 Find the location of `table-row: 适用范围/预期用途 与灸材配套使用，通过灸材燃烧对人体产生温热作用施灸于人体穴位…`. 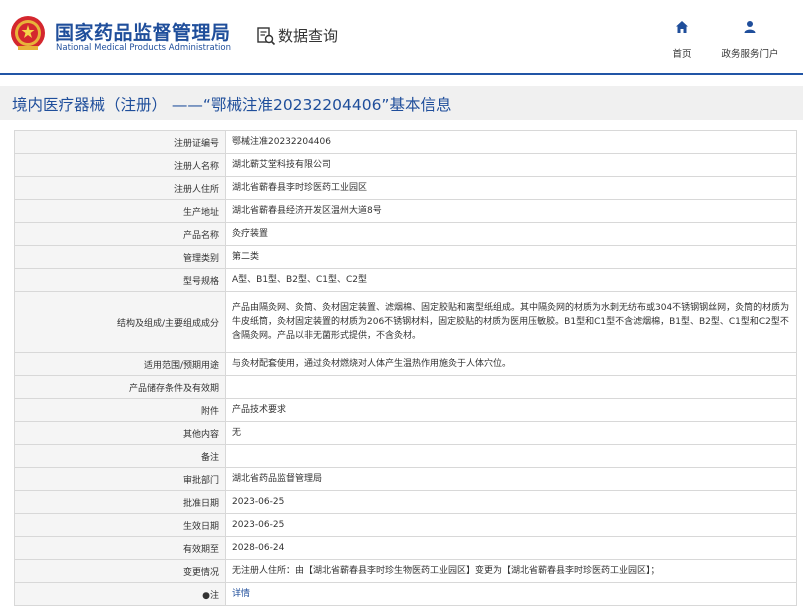

table-row: 适用范围/预期用途 与灸材配套使用，通过灸材燃烧对人体产生温热作用施灸于人体穴位… is located at coordinates (405, 364).